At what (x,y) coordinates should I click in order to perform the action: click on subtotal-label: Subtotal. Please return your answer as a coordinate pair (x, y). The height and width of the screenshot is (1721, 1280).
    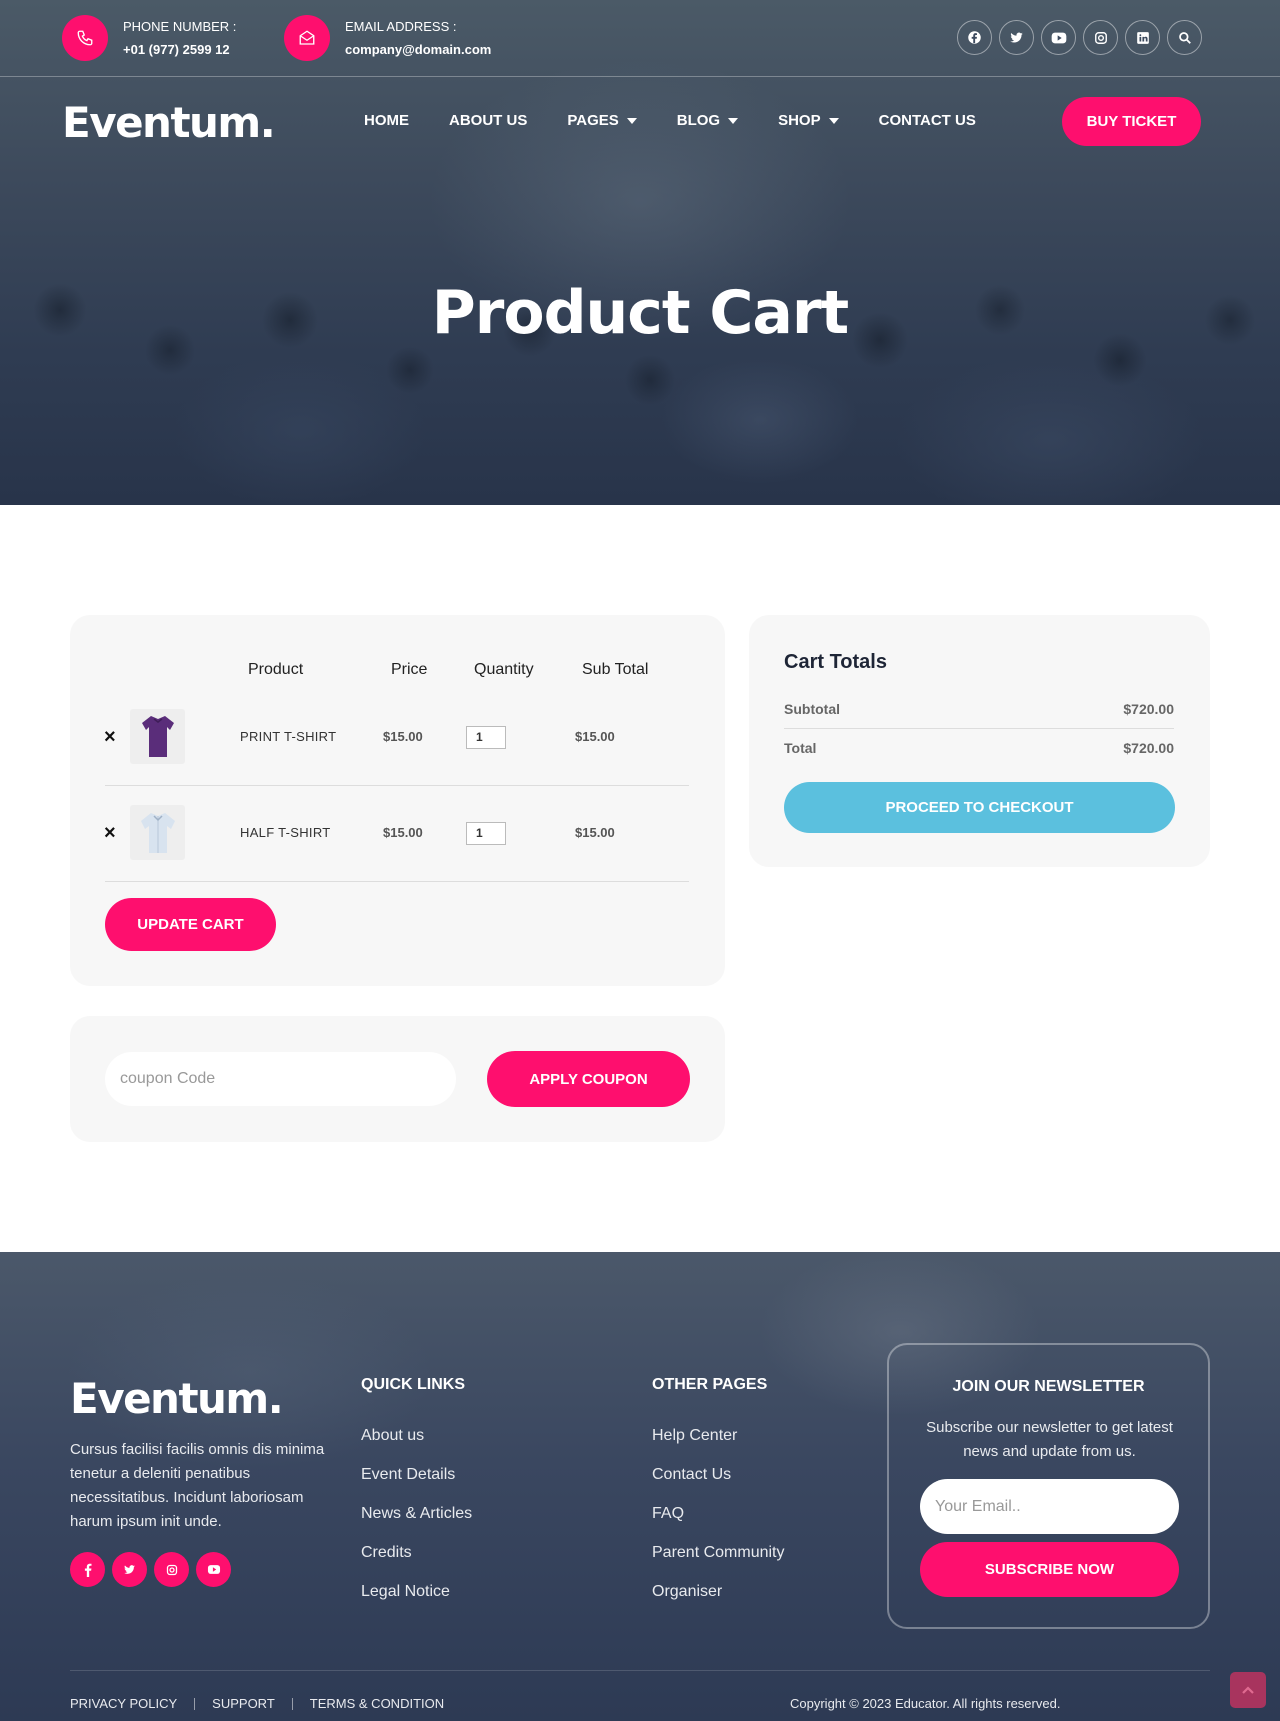
    Looking at the image, I should click on (812, 709).